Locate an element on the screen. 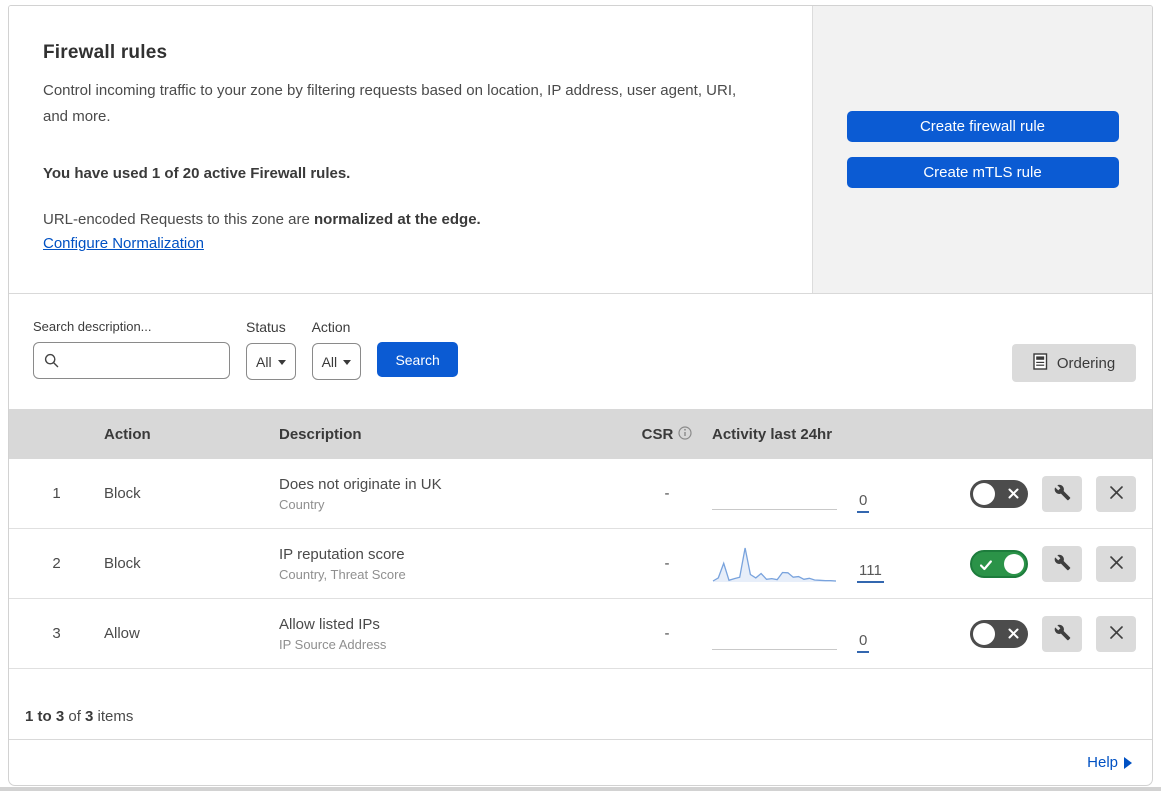 The image size is (1161, 791). status-label: Status is located at coordinates (266, 327).